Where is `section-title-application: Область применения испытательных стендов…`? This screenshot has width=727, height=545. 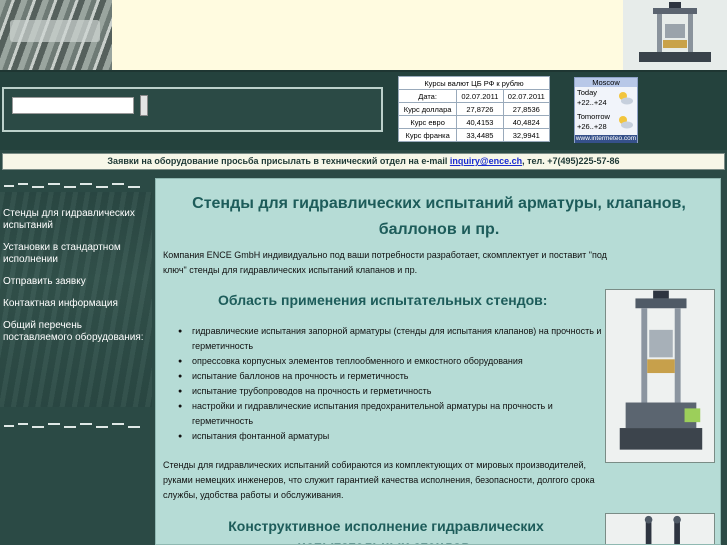
section-title-application: Область применения испытательных стендов… is located at coordinates (383, 300).